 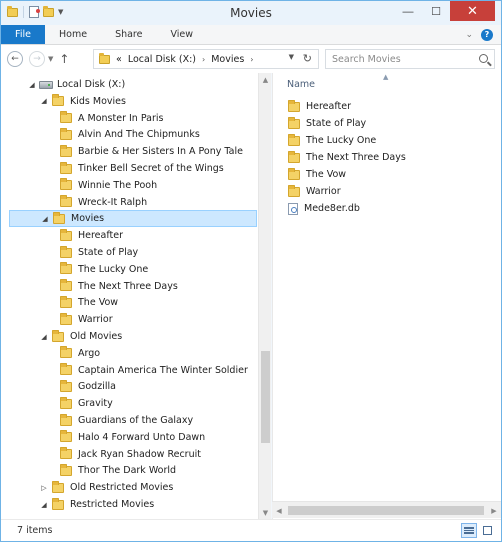 I want to click on tree-item: A Monster In Paris, so click(x=129, y=118).